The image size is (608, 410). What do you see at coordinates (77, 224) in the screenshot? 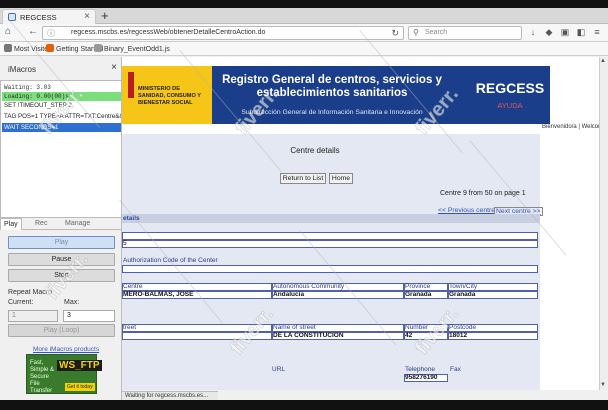
I see `tab-manage: Manage` at bounding box center [77, 224].